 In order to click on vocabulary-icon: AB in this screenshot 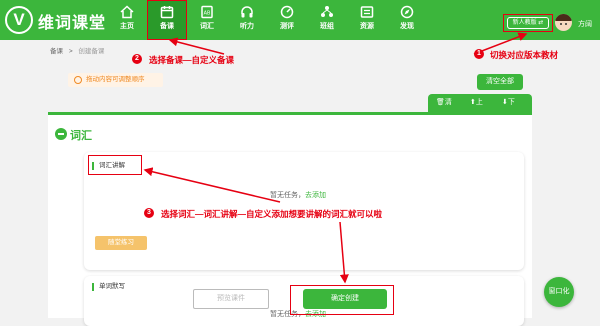, I will do `click(207, 12)`.